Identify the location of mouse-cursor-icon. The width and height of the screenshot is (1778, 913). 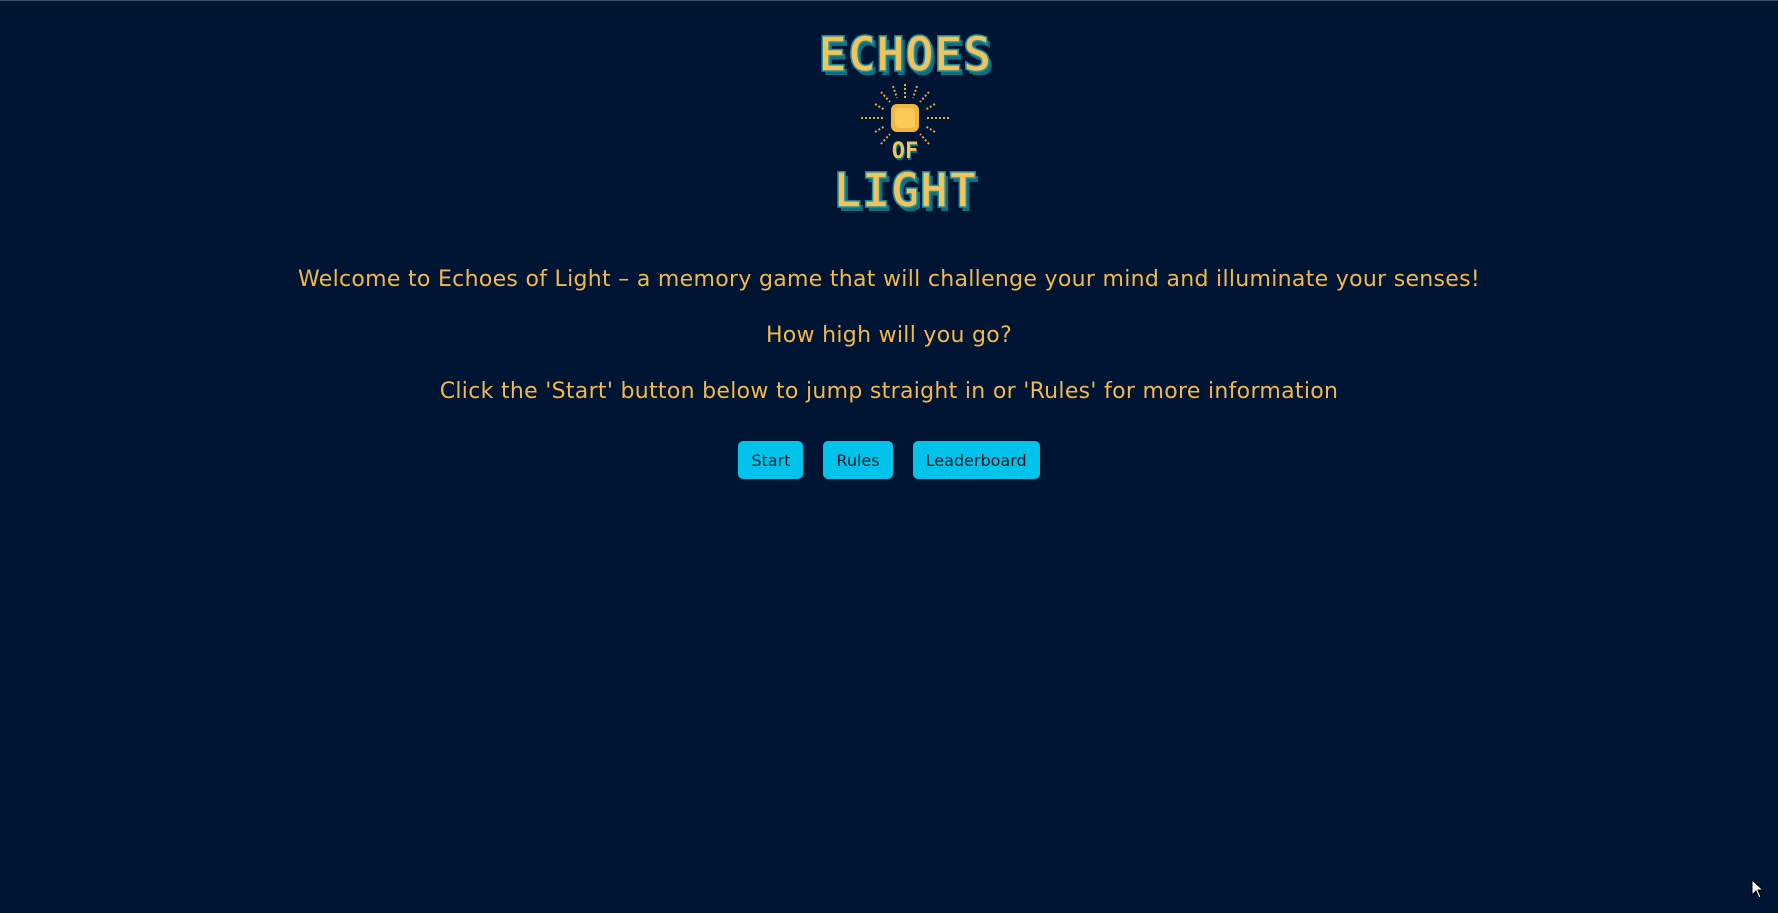
(1758, 889).